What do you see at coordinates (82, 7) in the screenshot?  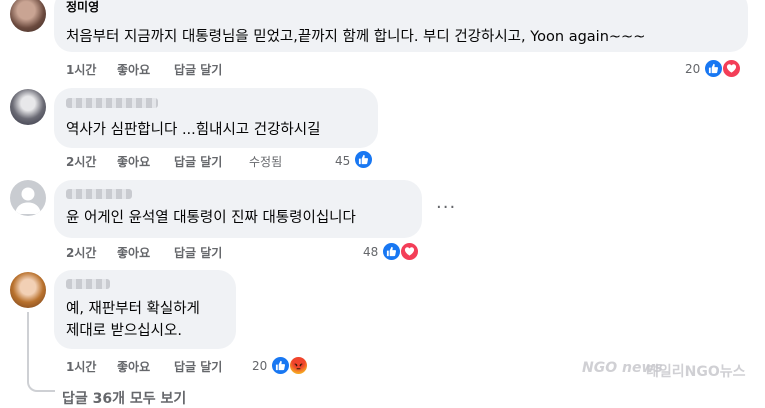 I see `comment-author: 정미영` at bounding box center [82, 7].